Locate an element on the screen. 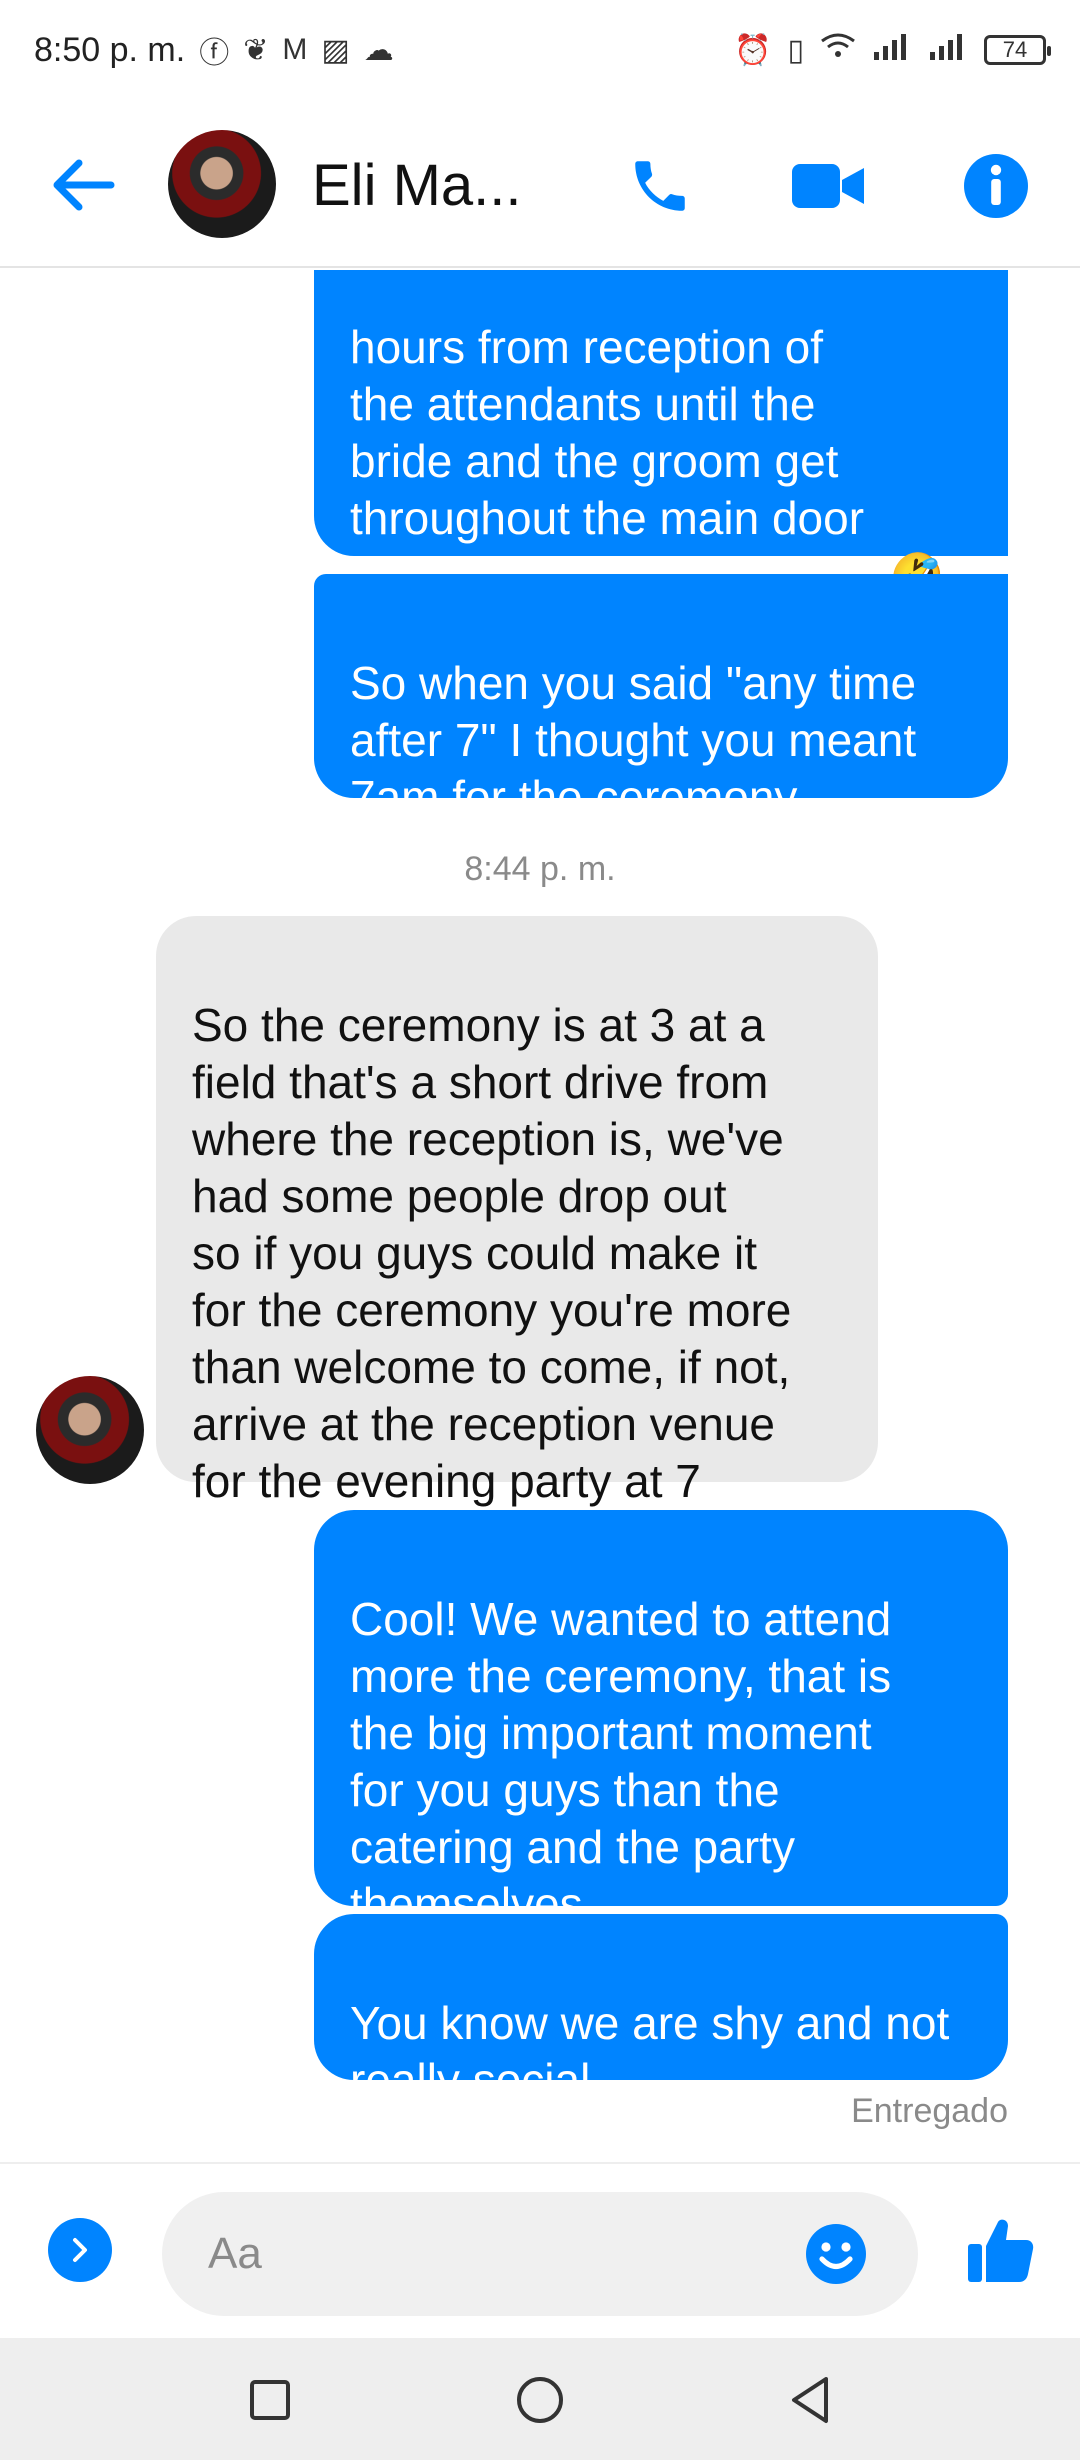 This screenshot has height=2460, width=1080. back-arrow-icon is located at coordinates (84, 185).